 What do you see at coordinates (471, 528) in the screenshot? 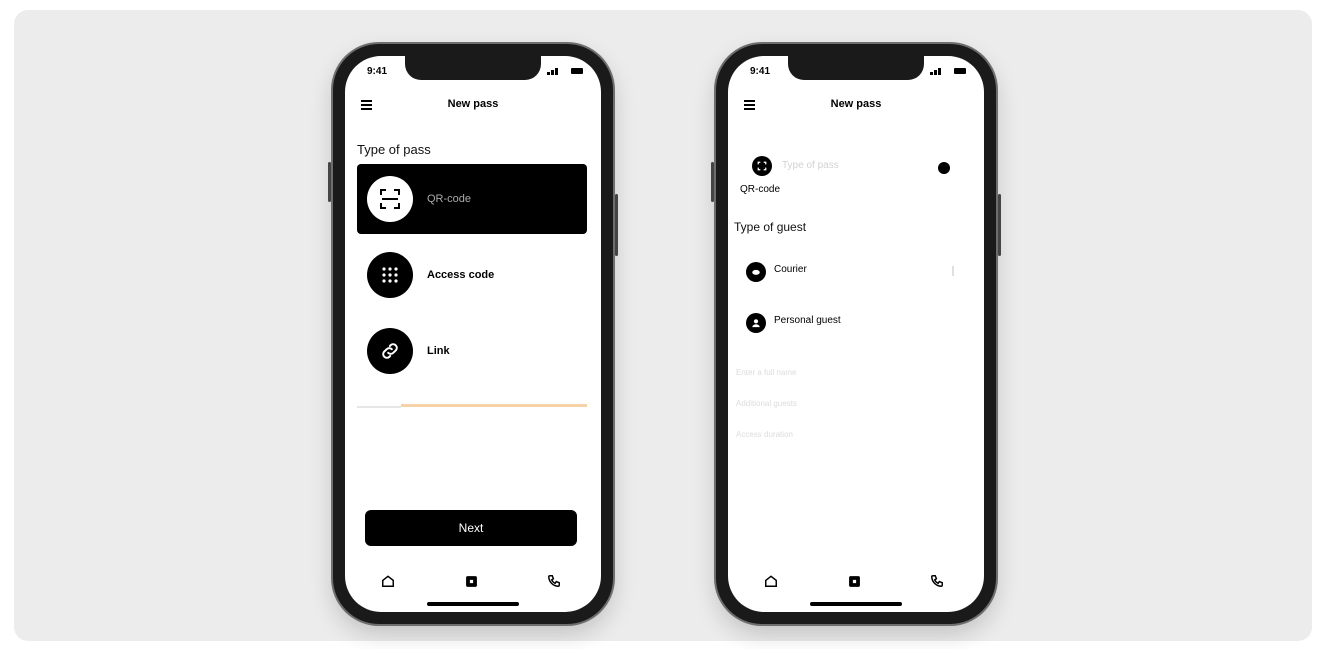
I see `next-button: Next` at bounding box center [471, 528].